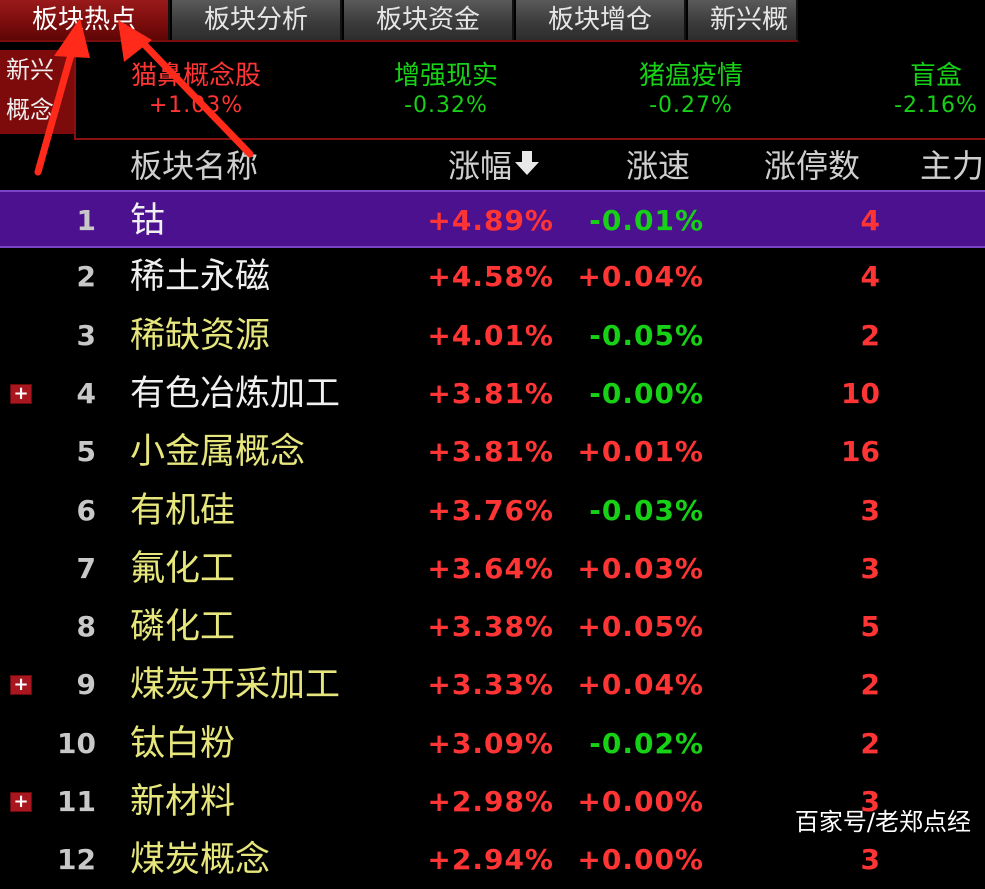  Describe the element at coordinates (936, 105) in the screenshot. I see `hot-concept-pct: -2.16%` at that location.